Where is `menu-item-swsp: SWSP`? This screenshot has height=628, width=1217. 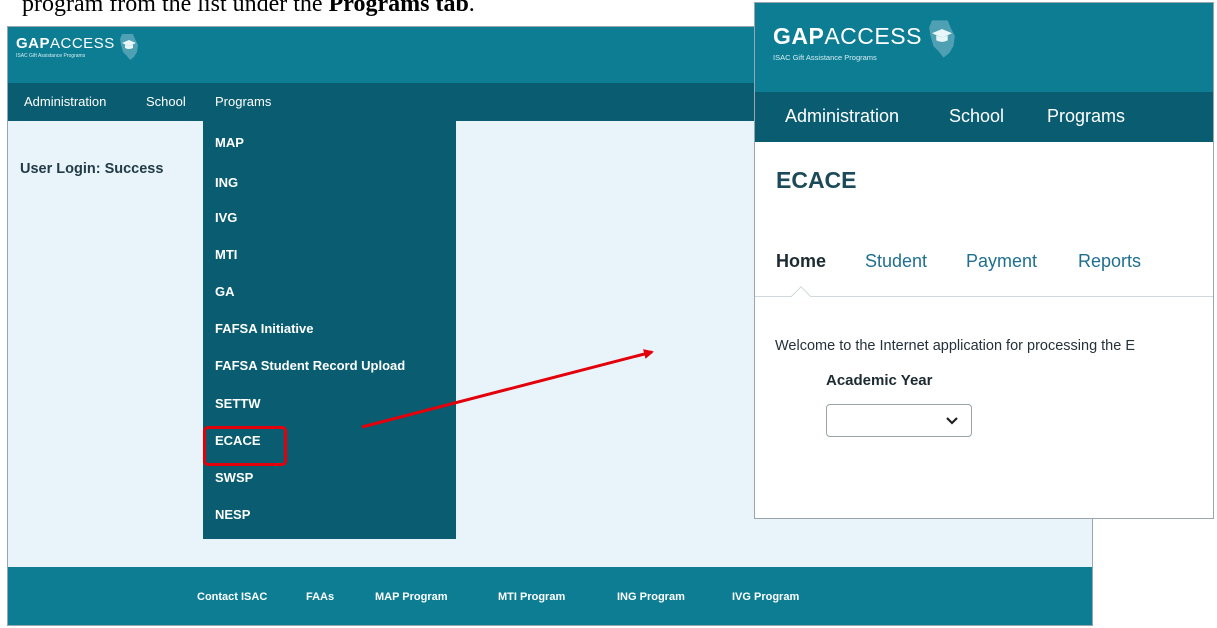
menu-item-swsp: SWSP is located at coordinates (234, 477).